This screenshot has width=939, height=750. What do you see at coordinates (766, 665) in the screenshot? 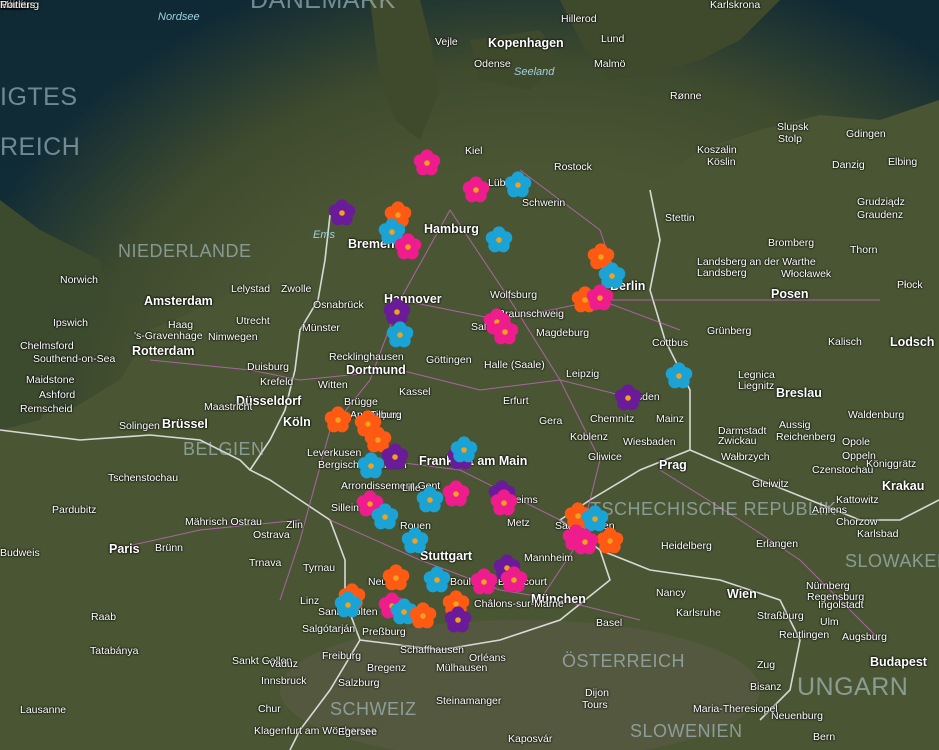
I see `city-label: Zug` at bounding box center [766, 665].